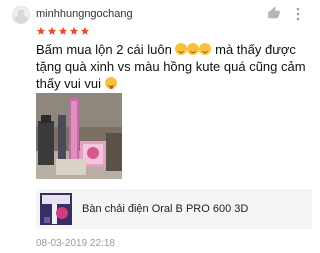  I want to click on review-photo, so click(79, 136).